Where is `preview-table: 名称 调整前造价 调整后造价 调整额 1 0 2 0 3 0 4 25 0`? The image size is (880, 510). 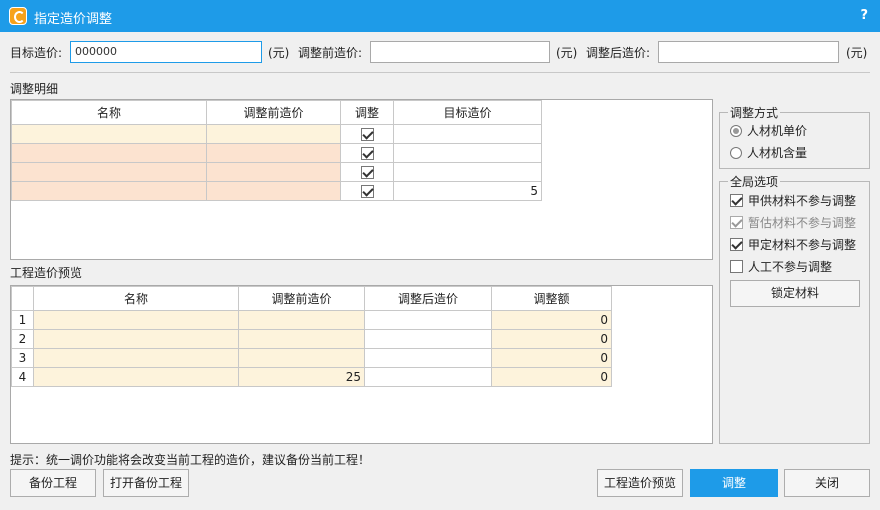
preview-table: 名称 调整前造价 调整后造价 调整额 1 0 2 0 3 0 4 25 0 is located at coordinates (311, 336).